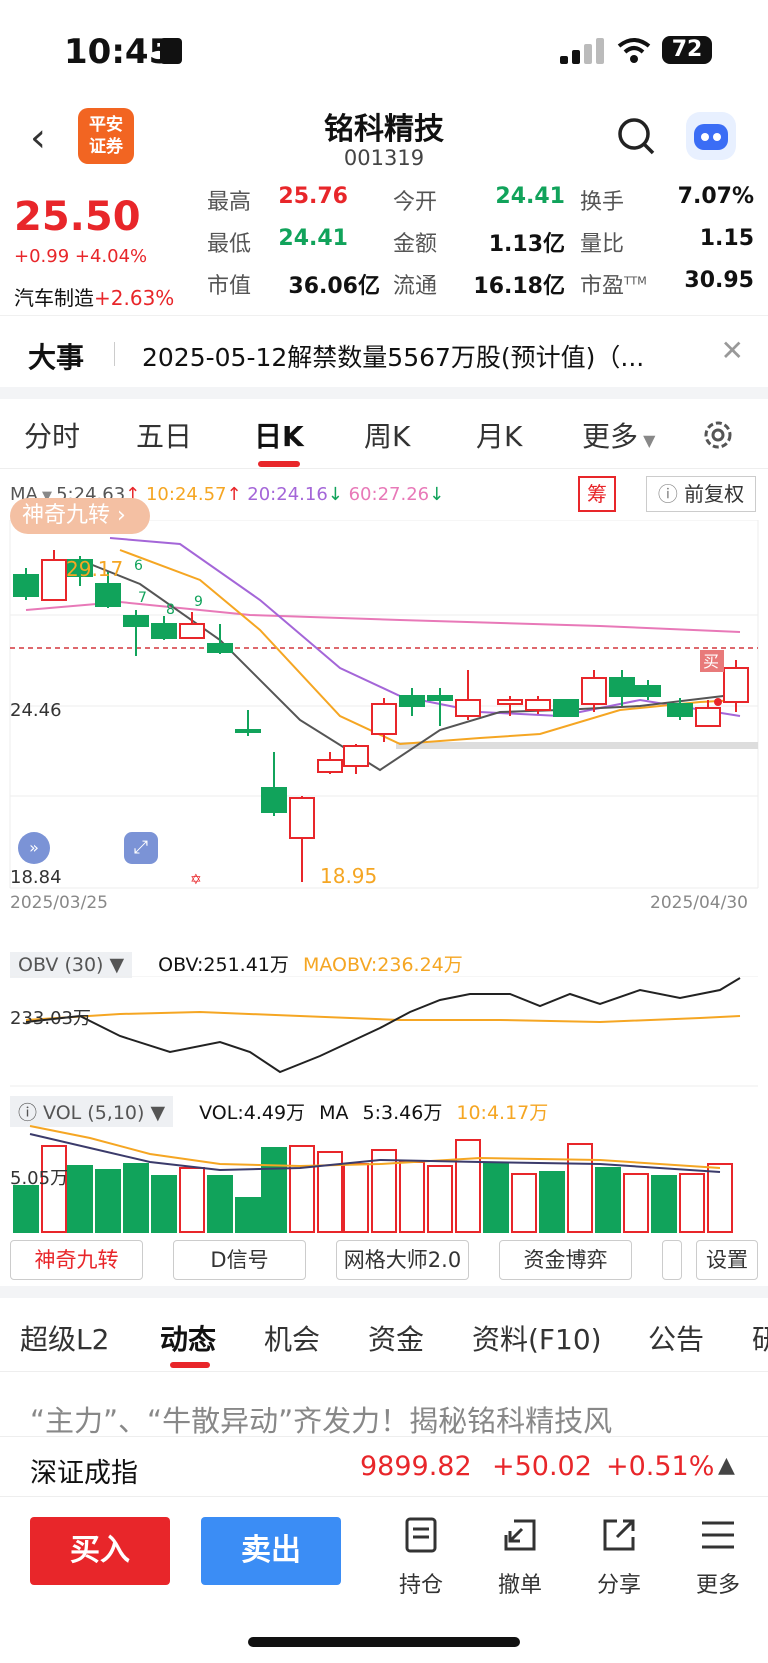  Describe the element at coordinates (80, 516) in the screenshot. I see `magic-nine-badge: 神奇九转 ›` at that location.